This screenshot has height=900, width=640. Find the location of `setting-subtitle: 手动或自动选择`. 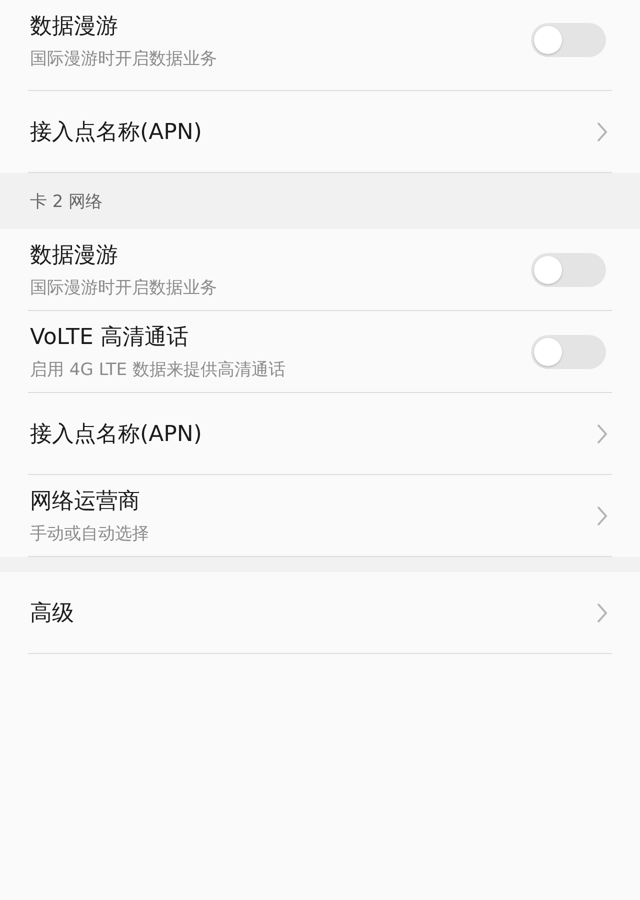

setting-subtitle: 手动或自动选择 is located at coordinates (89, 534).